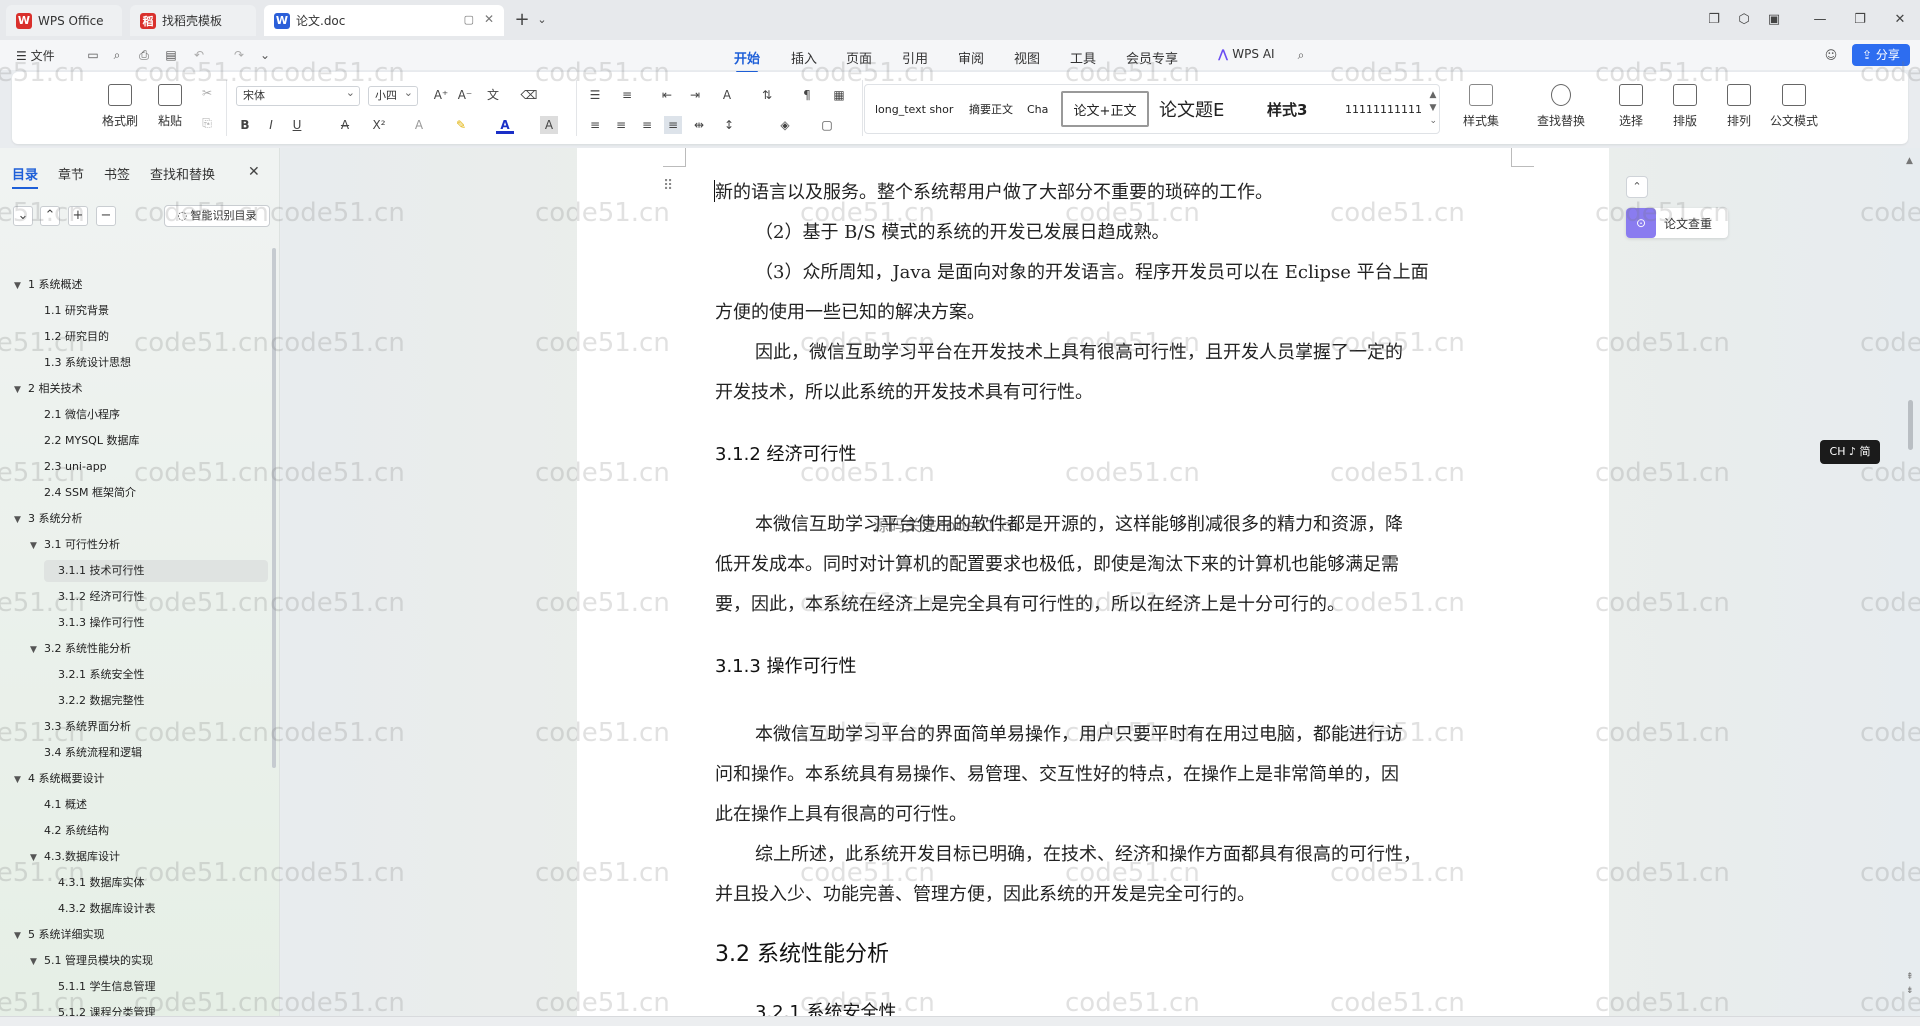 Image resolution: width=1920 pixels, height=1026 pixels. Describe the element at coordinates (59, 779) in the screenshot. I see `toc-item: ▼ 4 系统概要设计` at that location.